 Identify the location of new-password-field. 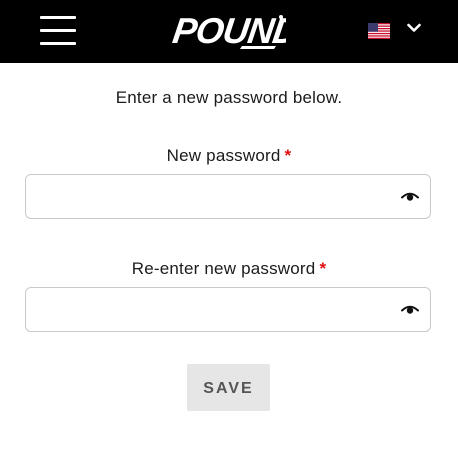
(228, 196).